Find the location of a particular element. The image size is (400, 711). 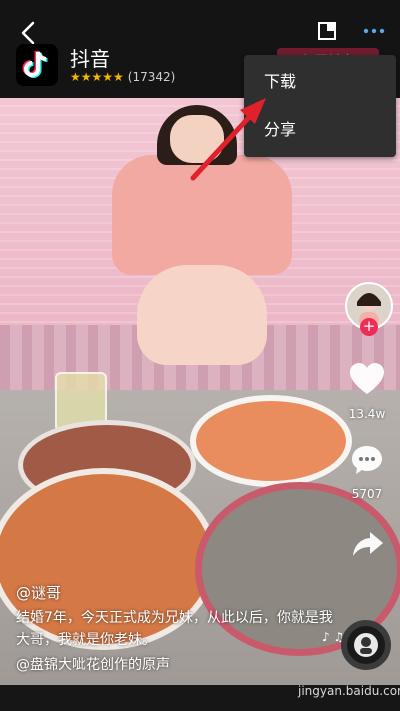

like-count: 13.4w is located at coordinates (367, 414).